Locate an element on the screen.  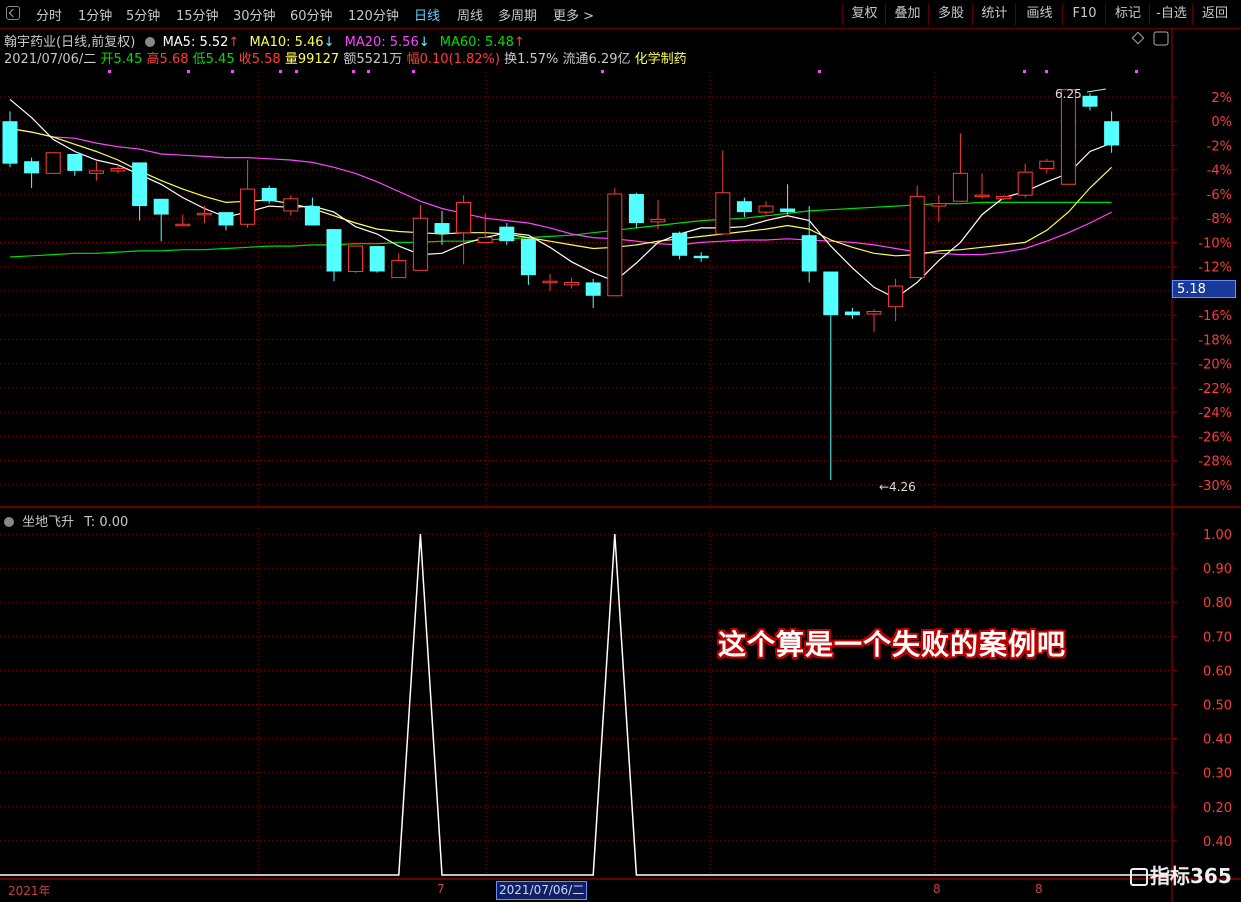
current-price-tag: 5.18 is located at coordinates (1204, 289).